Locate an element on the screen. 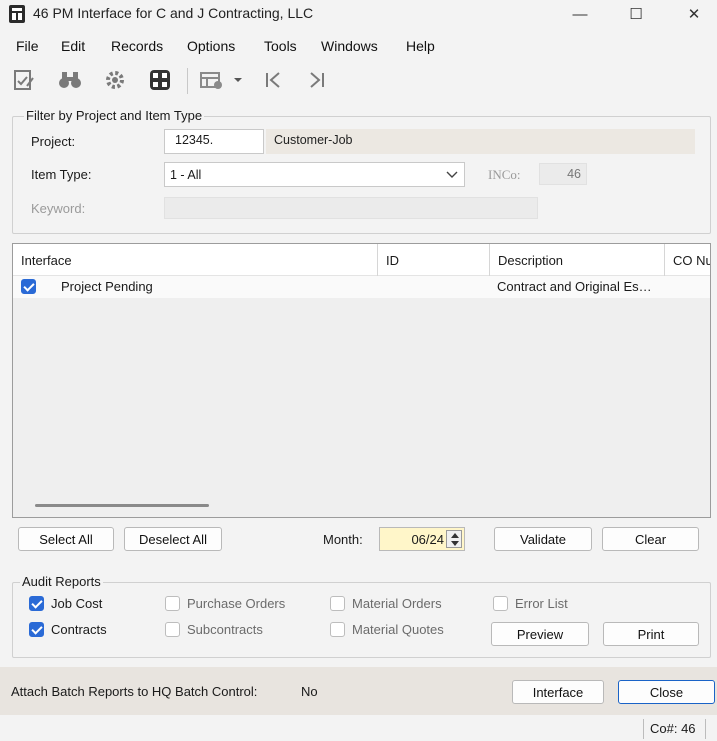 Image resolution: width=717 pixels, height=741 pixels. checklist-edit-icon is located at coordinates (24, 80).